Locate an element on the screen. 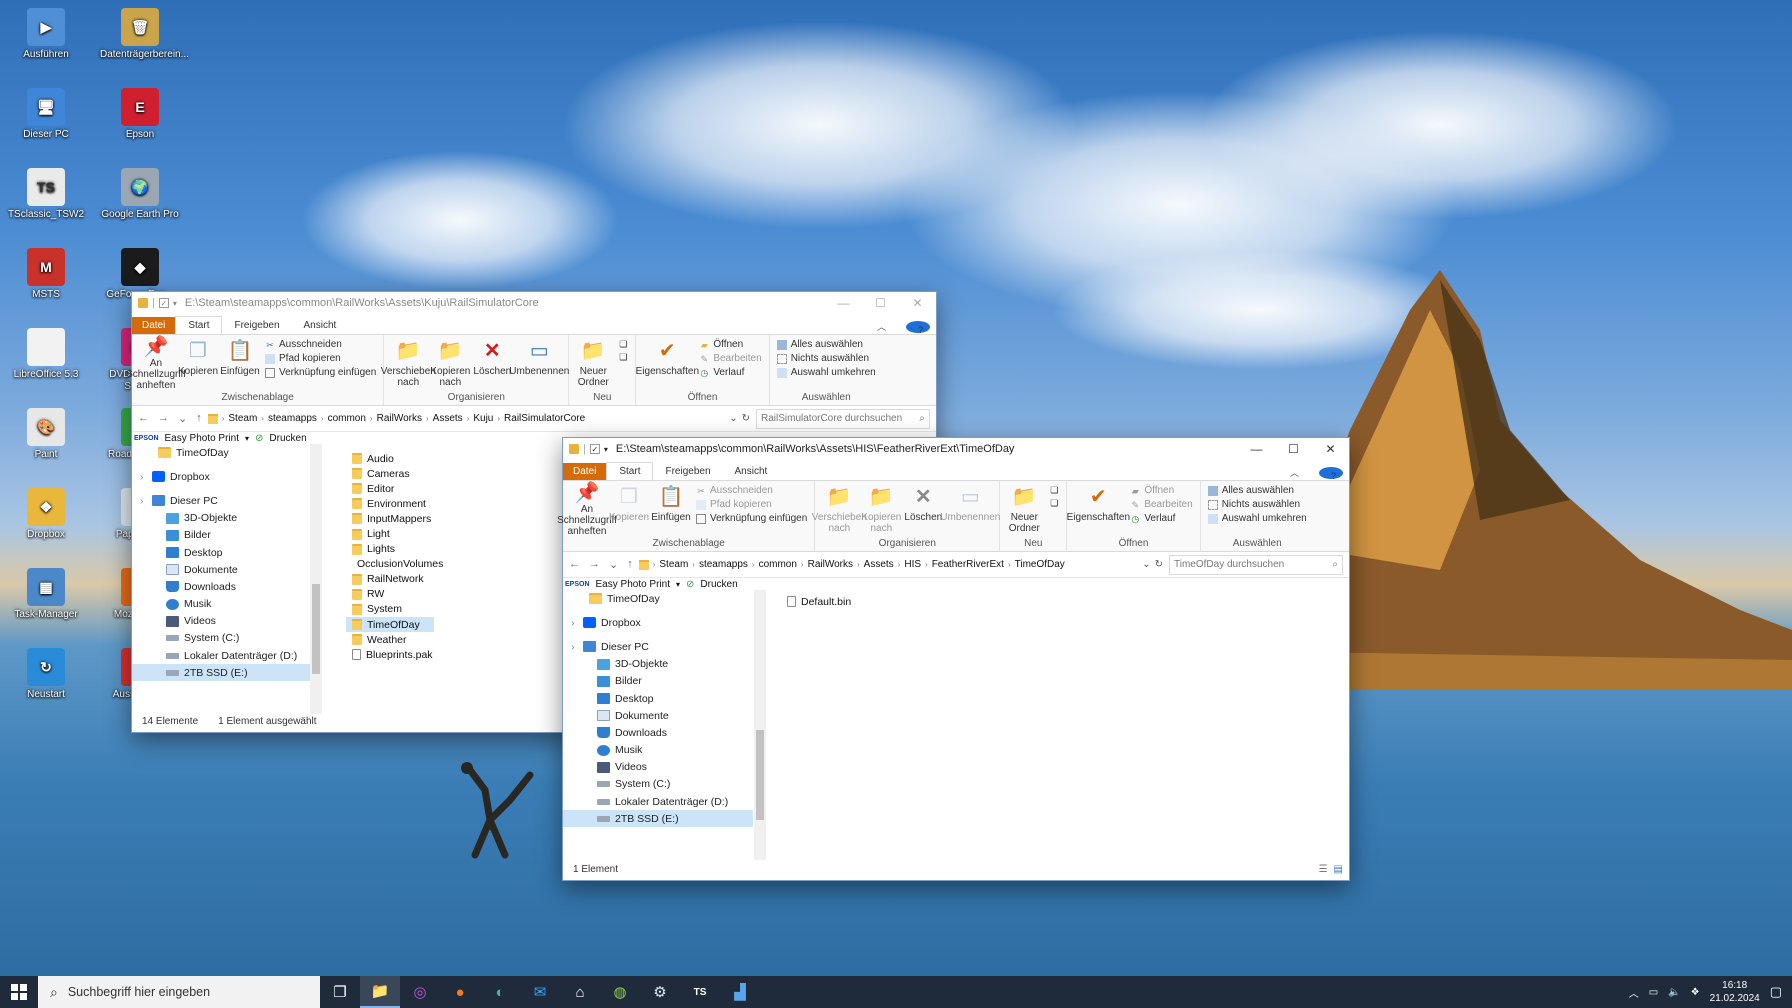 This screenshot has width=1792, height=1008. tree-item: › Dieser PC is located at coordinates (221, 500).